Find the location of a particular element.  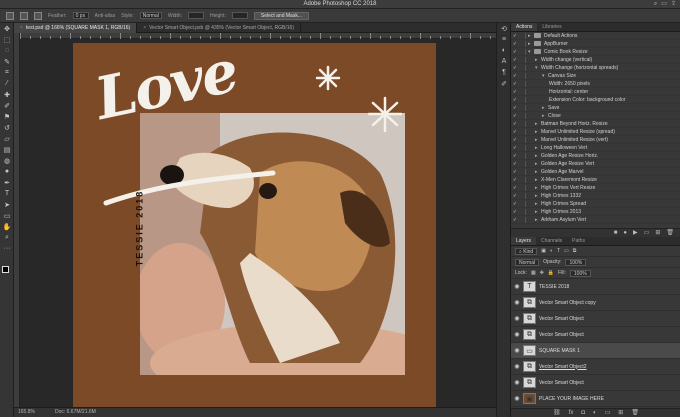

action-row: ✓ ▸ Long Halloween Vert is located at coordinates (595, 148).